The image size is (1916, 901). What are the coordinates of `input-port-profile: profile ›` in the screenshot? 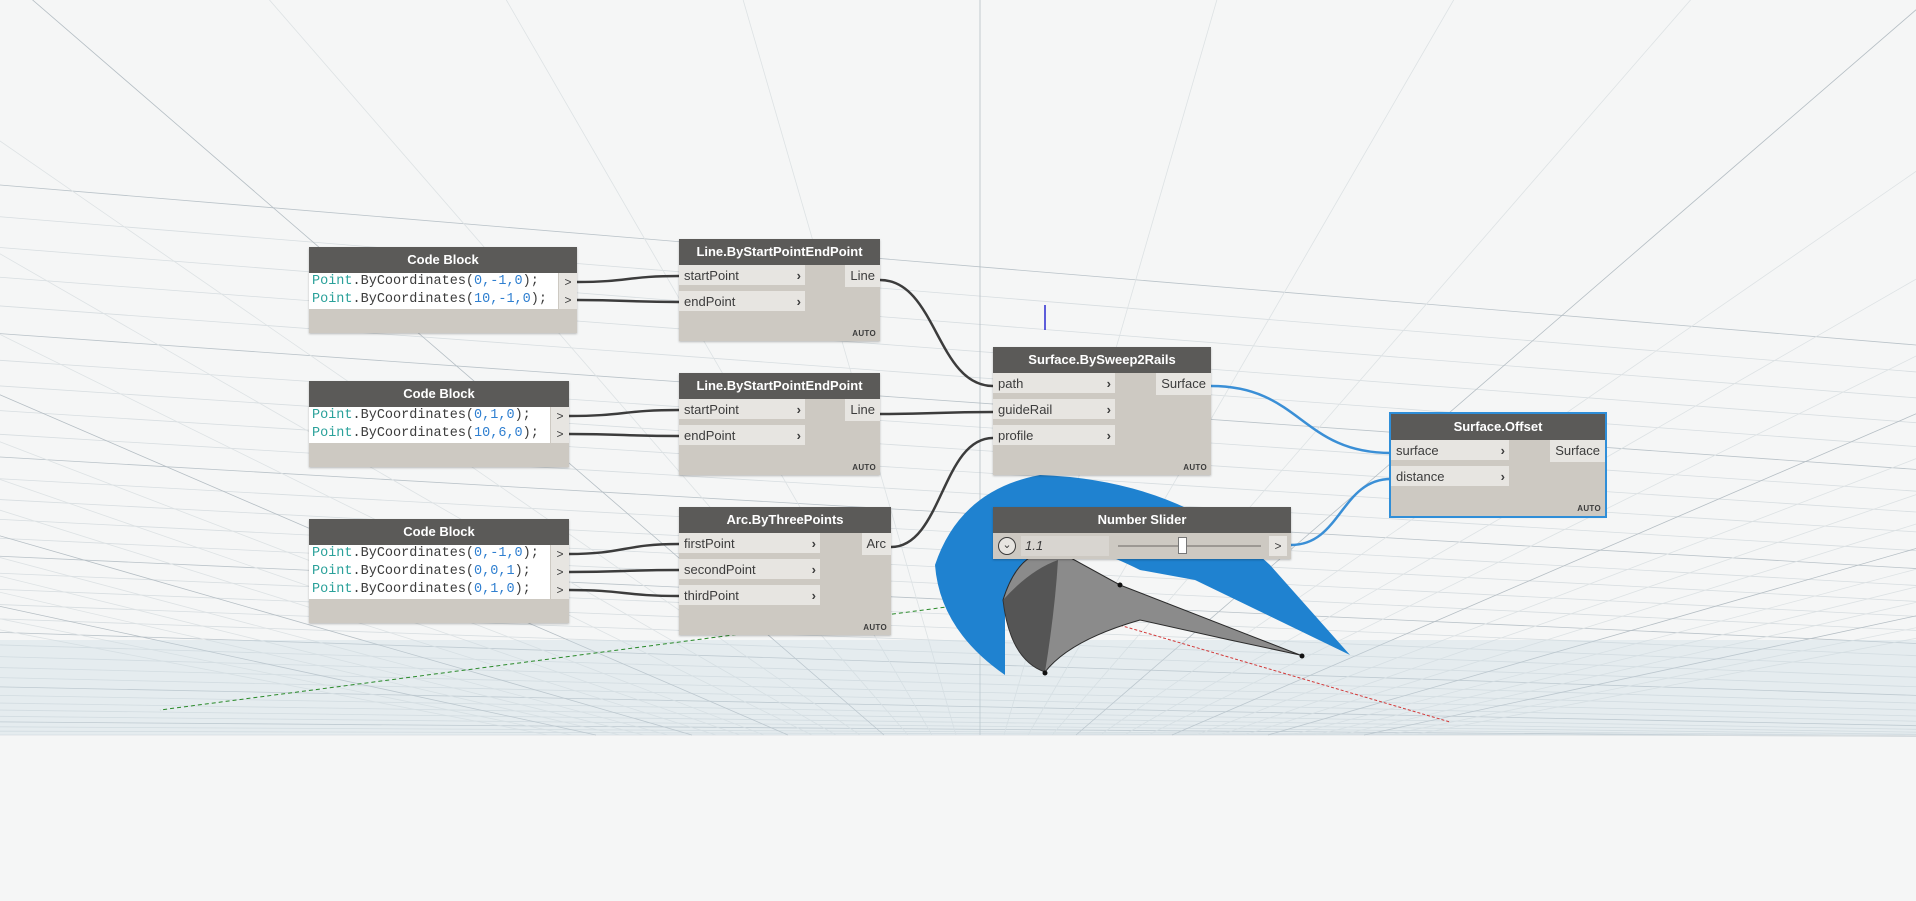 It's located at (1054, 436).